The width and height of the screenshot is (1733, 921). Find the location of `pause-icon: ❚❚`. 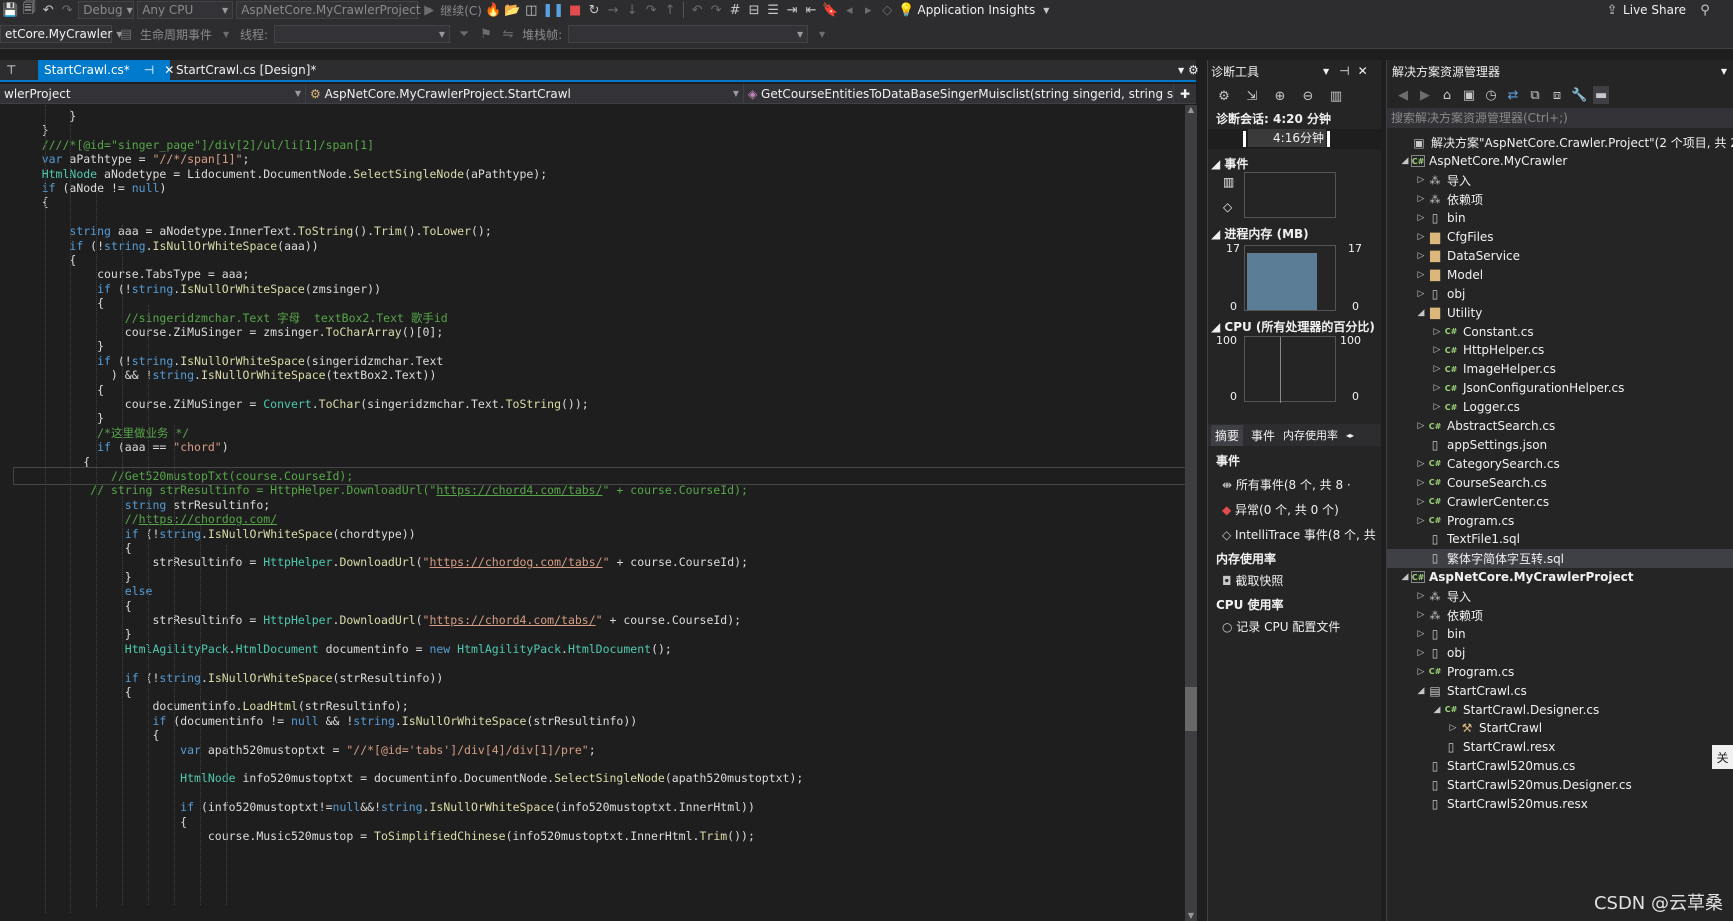

pause-icon: ❚❚ is located at coordinates (553, 10).